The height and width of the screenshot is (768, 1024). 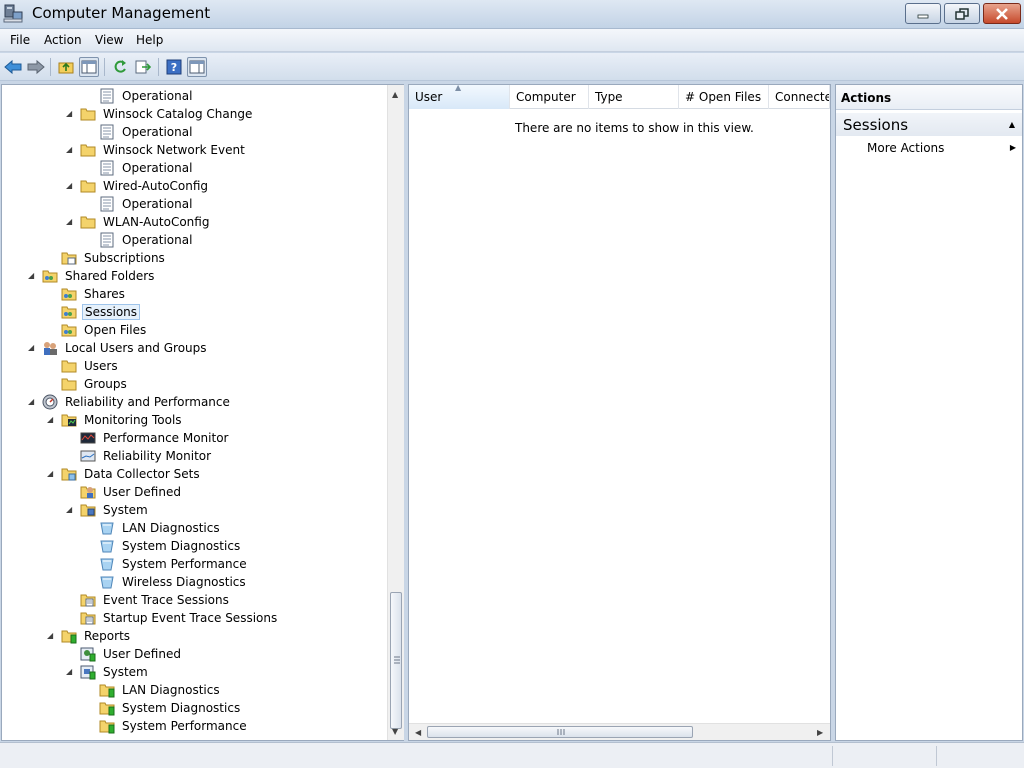 What do you see at coordinates (138, 186) in the screenshot?
I see `tree-node: ◢ Wired-AutoConfig` at bounding box center [138, 186].